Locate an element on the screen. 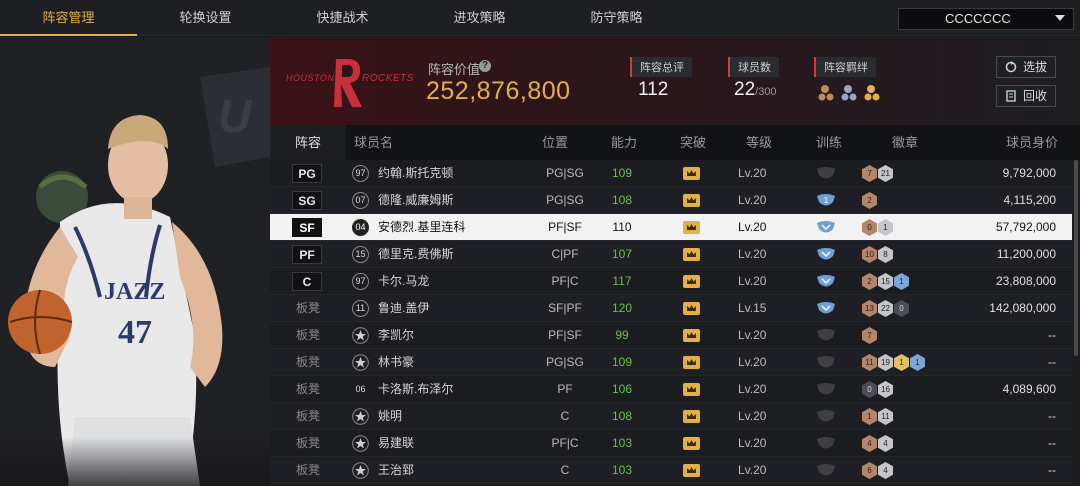 This screenshot has height=486, width=1080. roster-table-header: 阵容 球员名 位置 能力 突破 等级 训练 徽章 球员身价 is located at coordinates (675, 142).